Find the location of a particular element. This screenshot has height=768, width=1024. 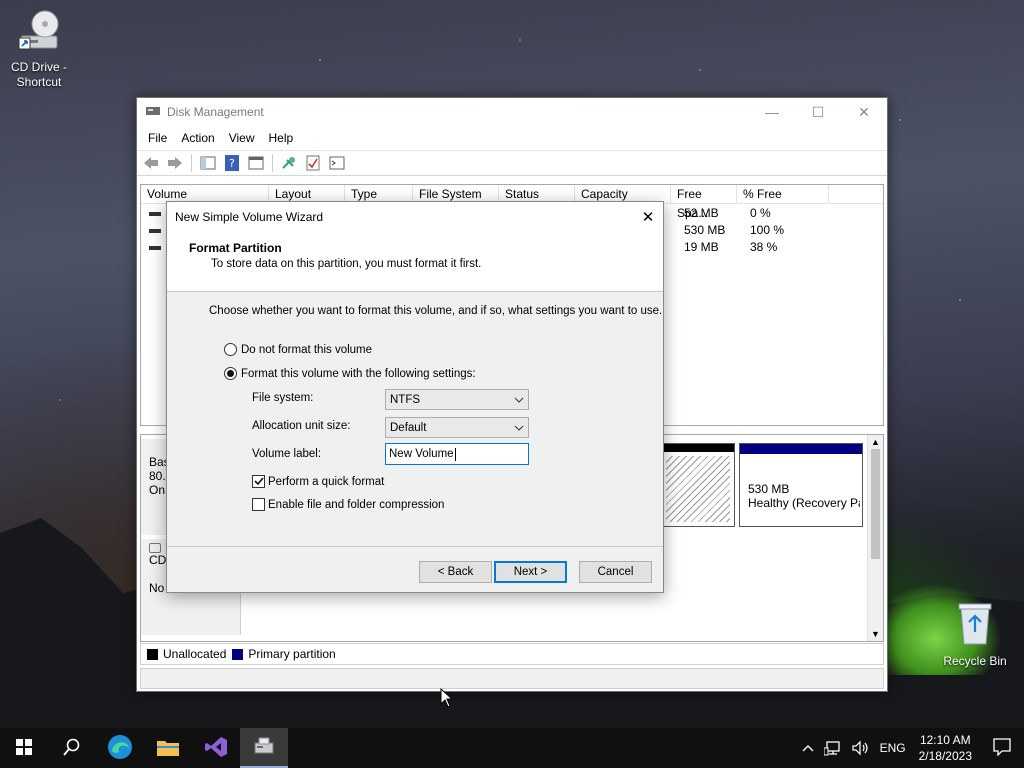

disk-management-taskbar-icon is located at coordinates (264, 747).